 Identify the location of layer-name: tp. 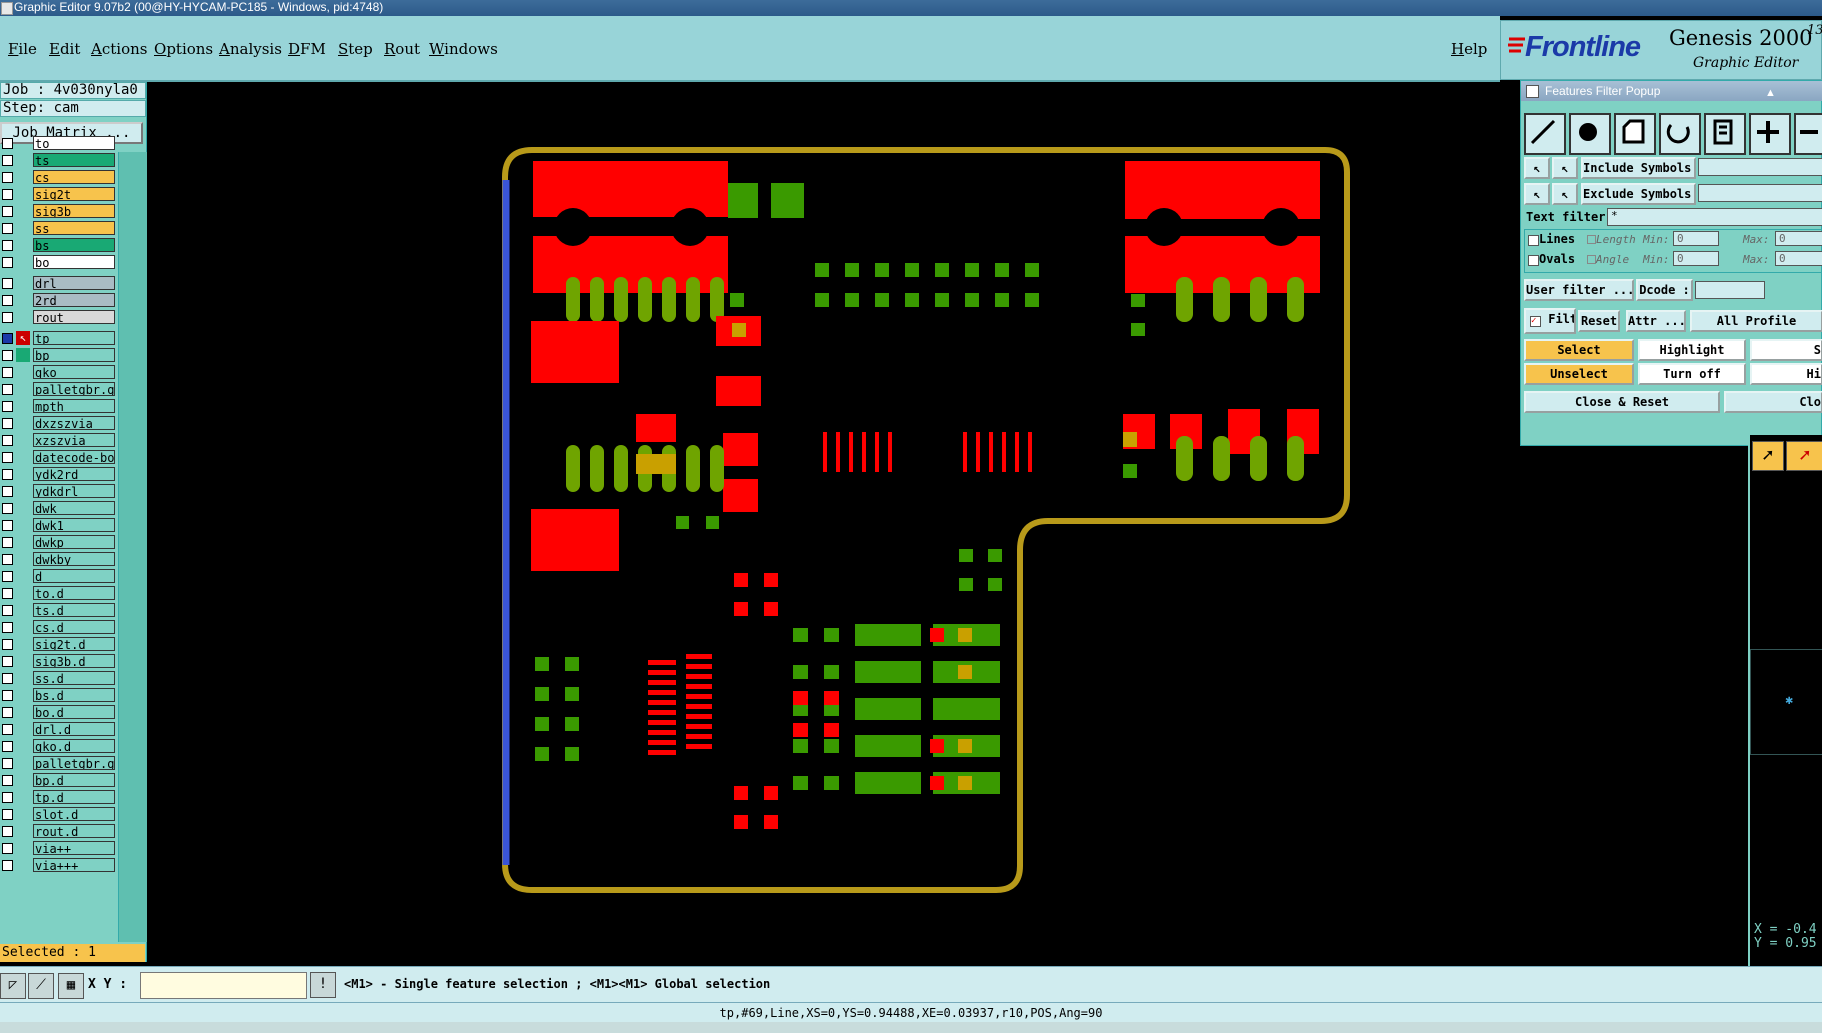
(74, 338).